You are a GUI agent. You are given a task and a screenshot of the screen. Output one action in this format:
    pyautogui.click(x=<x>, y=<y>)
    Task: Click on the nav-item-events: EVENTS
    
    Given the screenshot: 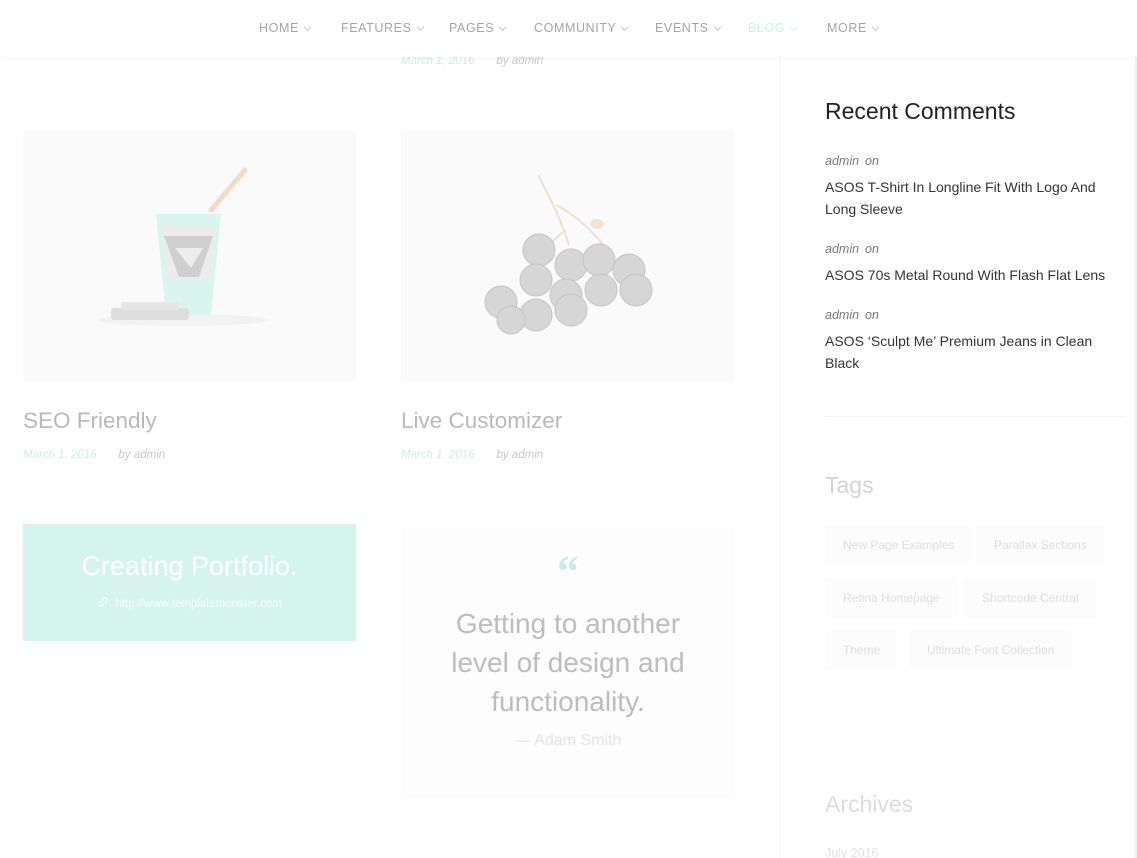 What is the action you would take?
    pyautogui.click(x=688, y=28)
    